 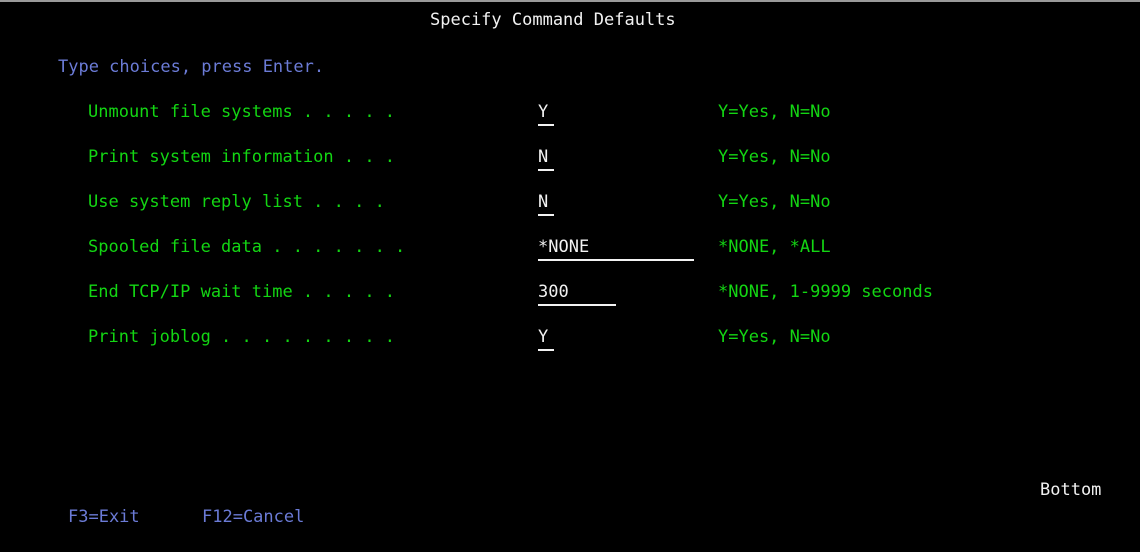 What do you see at coordinates (104, 517) in the screenshot?
I see `function-key-f3: F3=Exit` at bounding box center [104, 517].